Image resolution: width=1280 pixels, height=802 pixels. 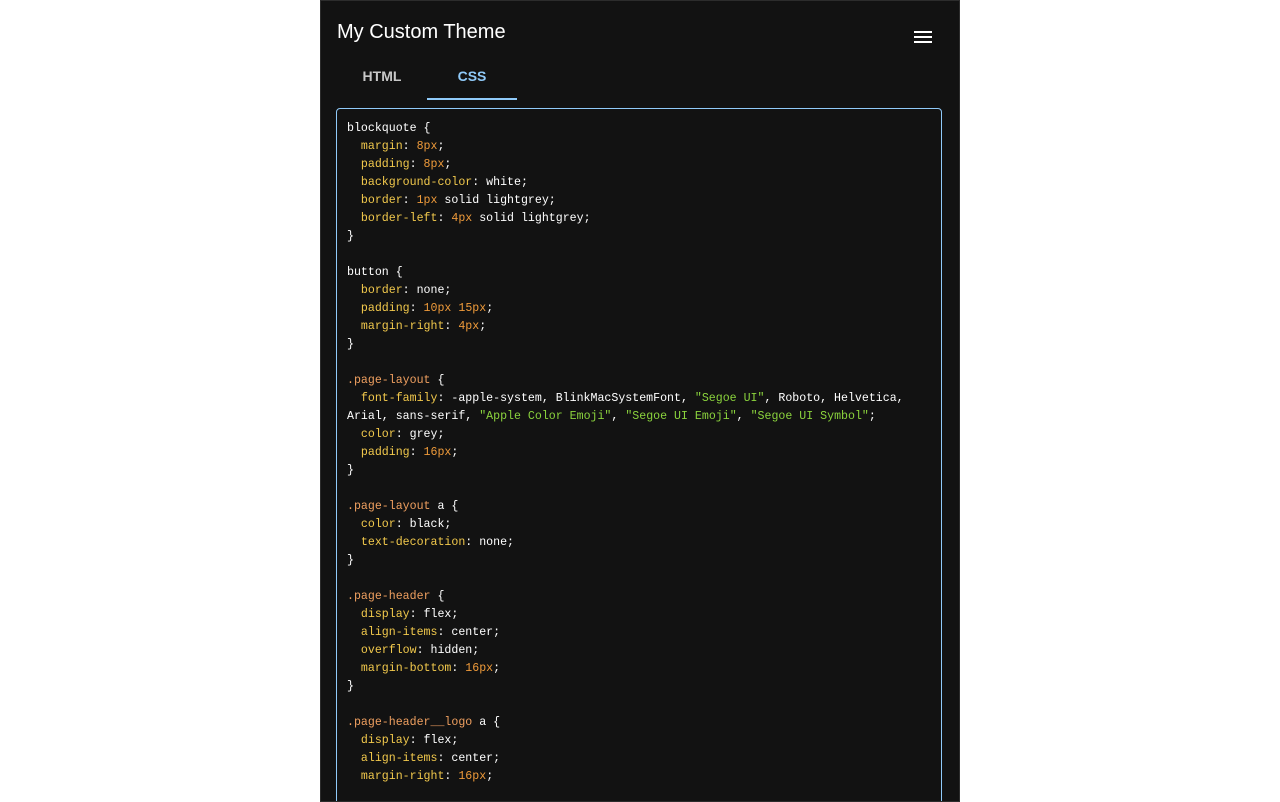 I want to click on code-property: margin, so click(x=381, y=146).